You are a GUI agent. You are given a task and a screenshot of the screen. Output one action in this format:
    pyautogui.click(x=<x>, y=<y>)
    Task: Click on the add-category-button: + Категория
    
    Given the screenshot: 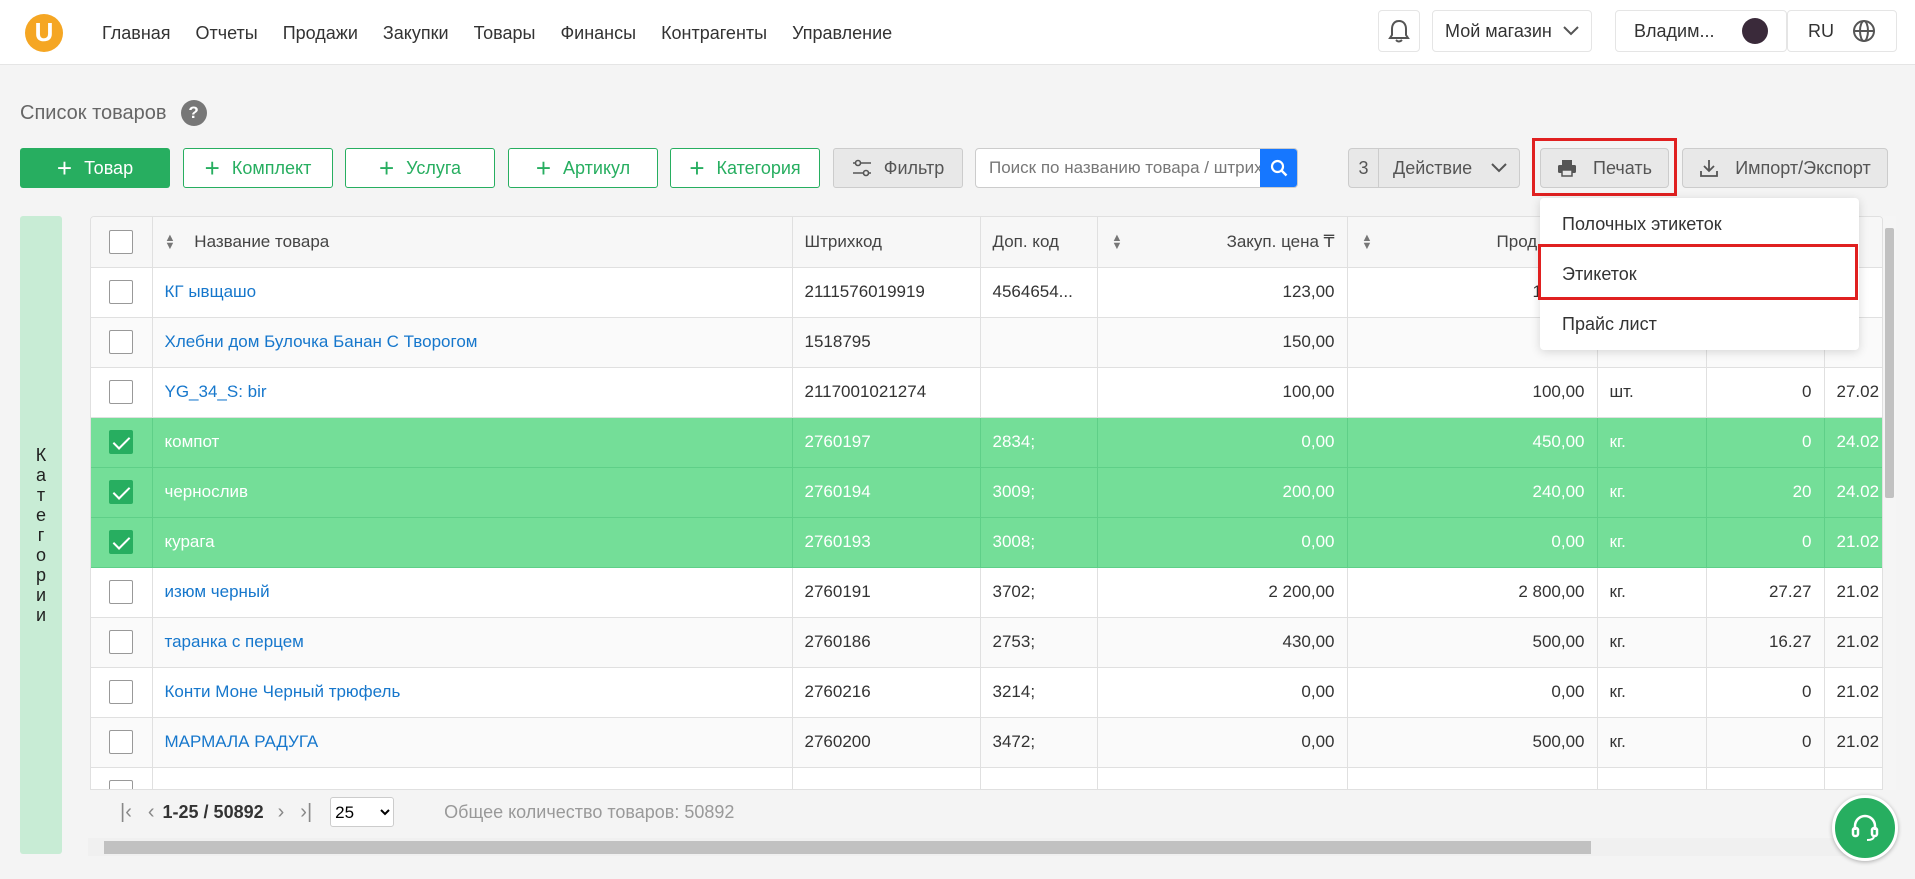 What is the action you would take?
    pyautogui.click(x=745, y=168)
    